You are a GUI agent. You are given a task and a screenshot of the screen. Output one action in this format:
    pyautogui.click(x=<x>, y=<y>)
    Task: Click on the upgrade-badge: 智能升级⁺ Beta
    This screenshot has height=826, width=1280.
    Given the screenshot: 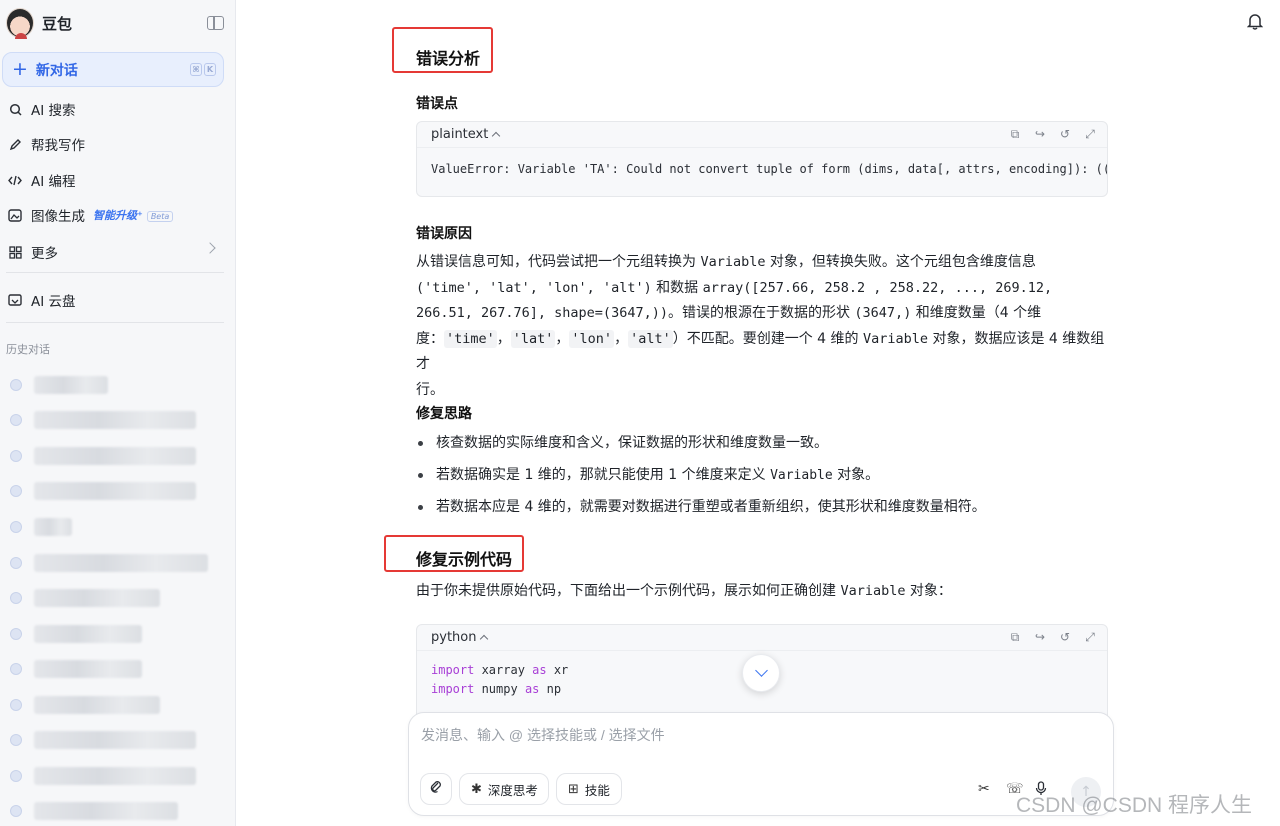 What is the action you would take?
    pyautogui.click(x=133, y=215)
    